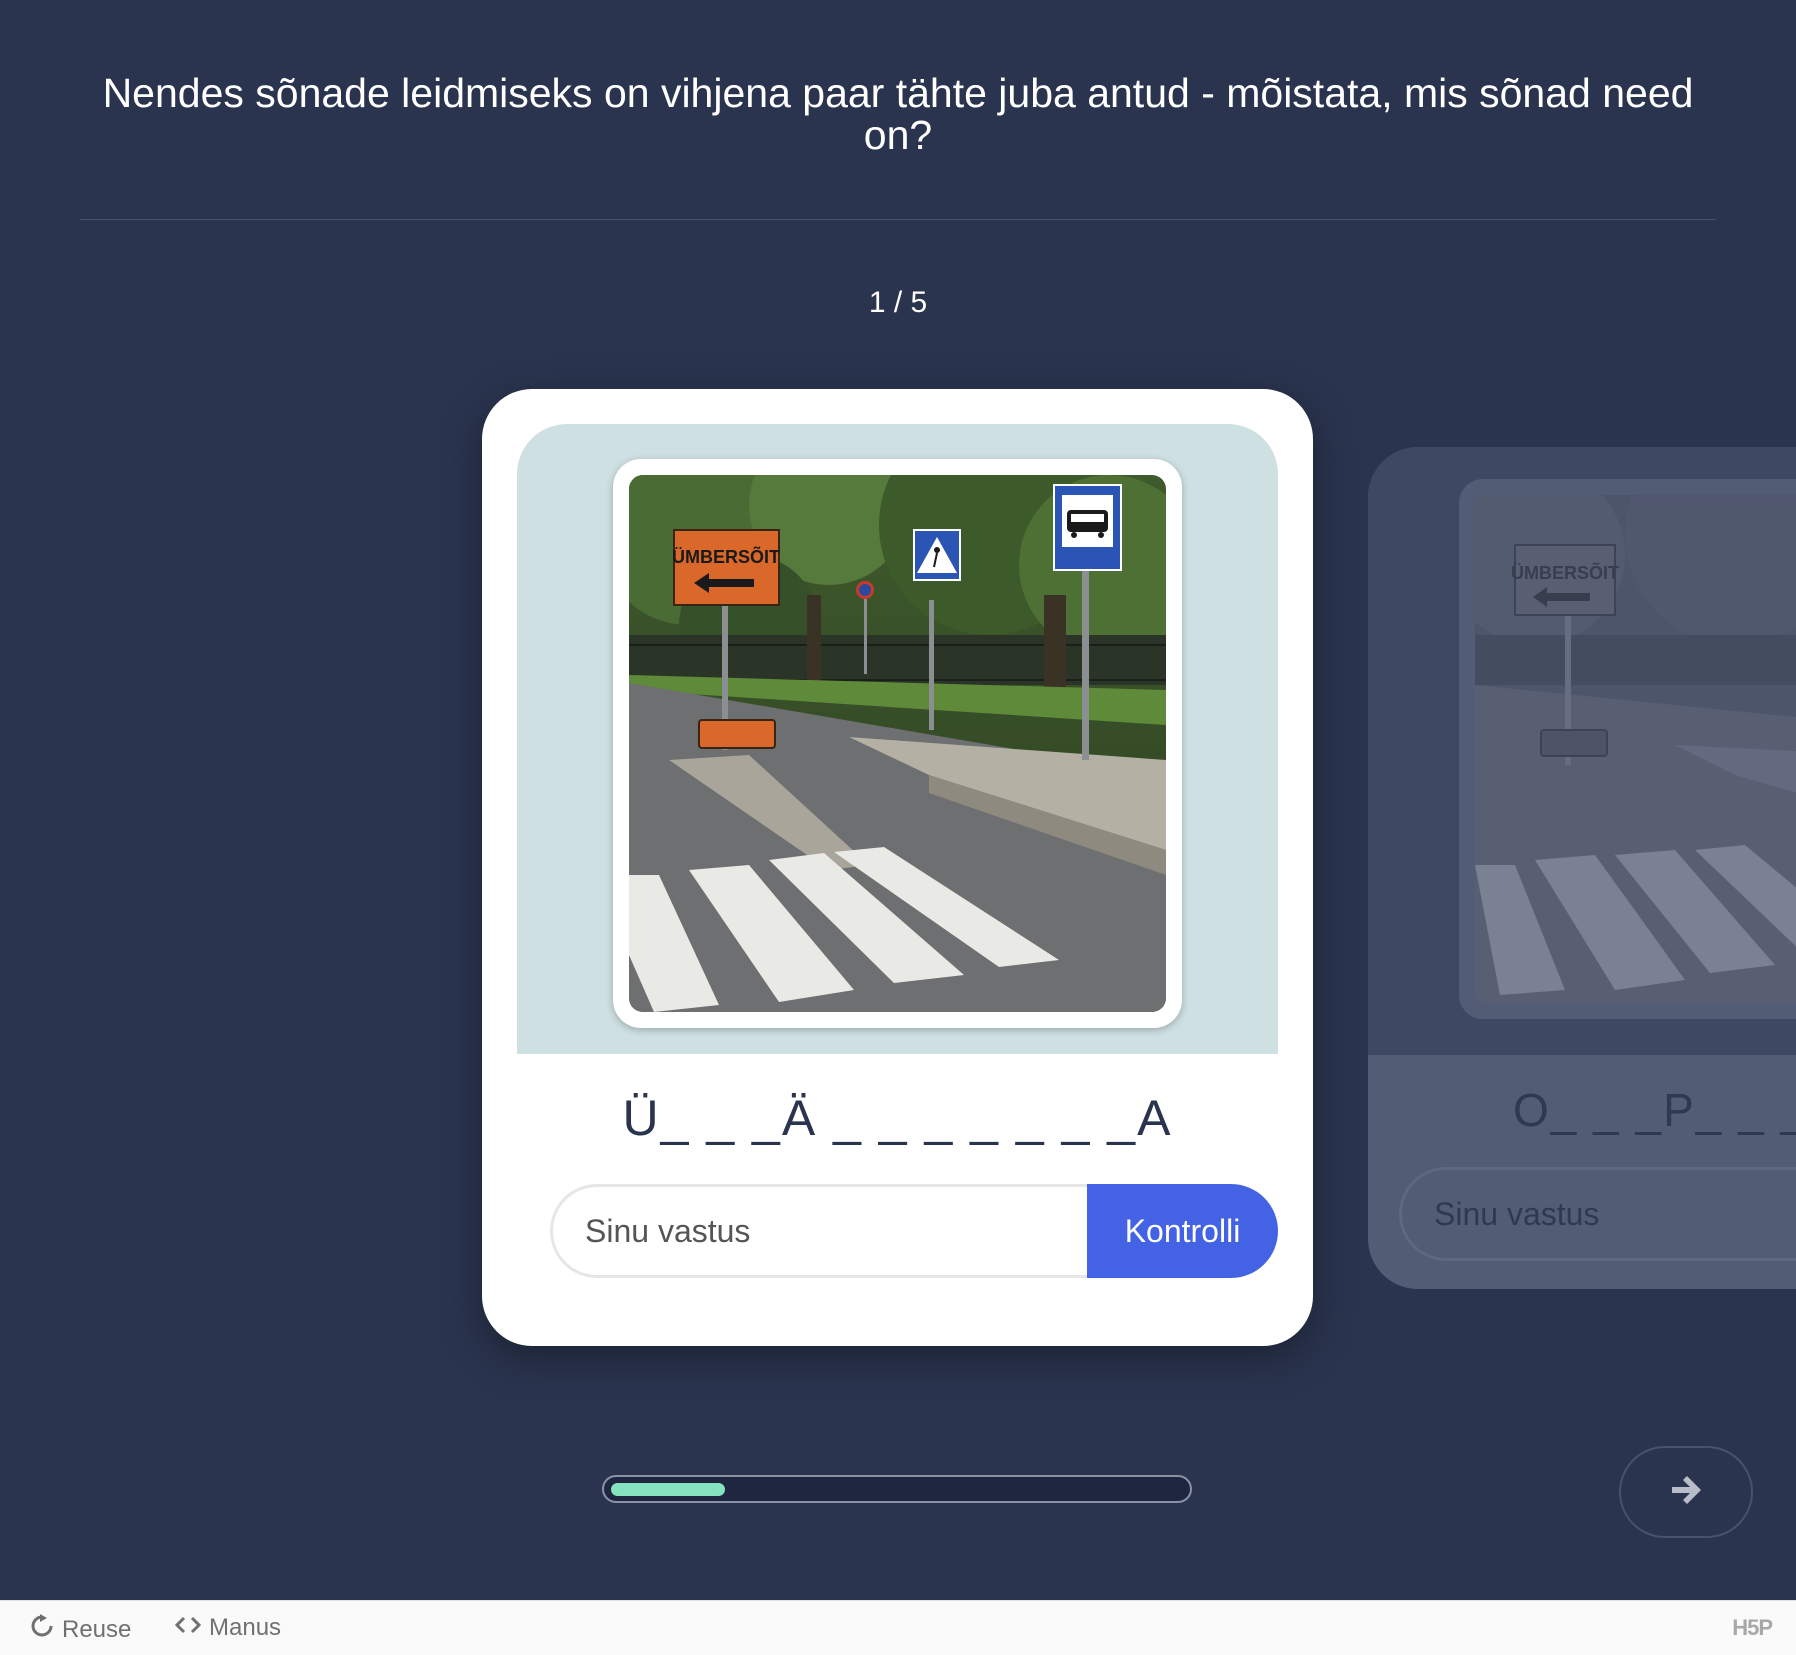 The width and height of the screenshot is (1796, 1655). I want to click on embed-label: Manus, so click(245, 1627).